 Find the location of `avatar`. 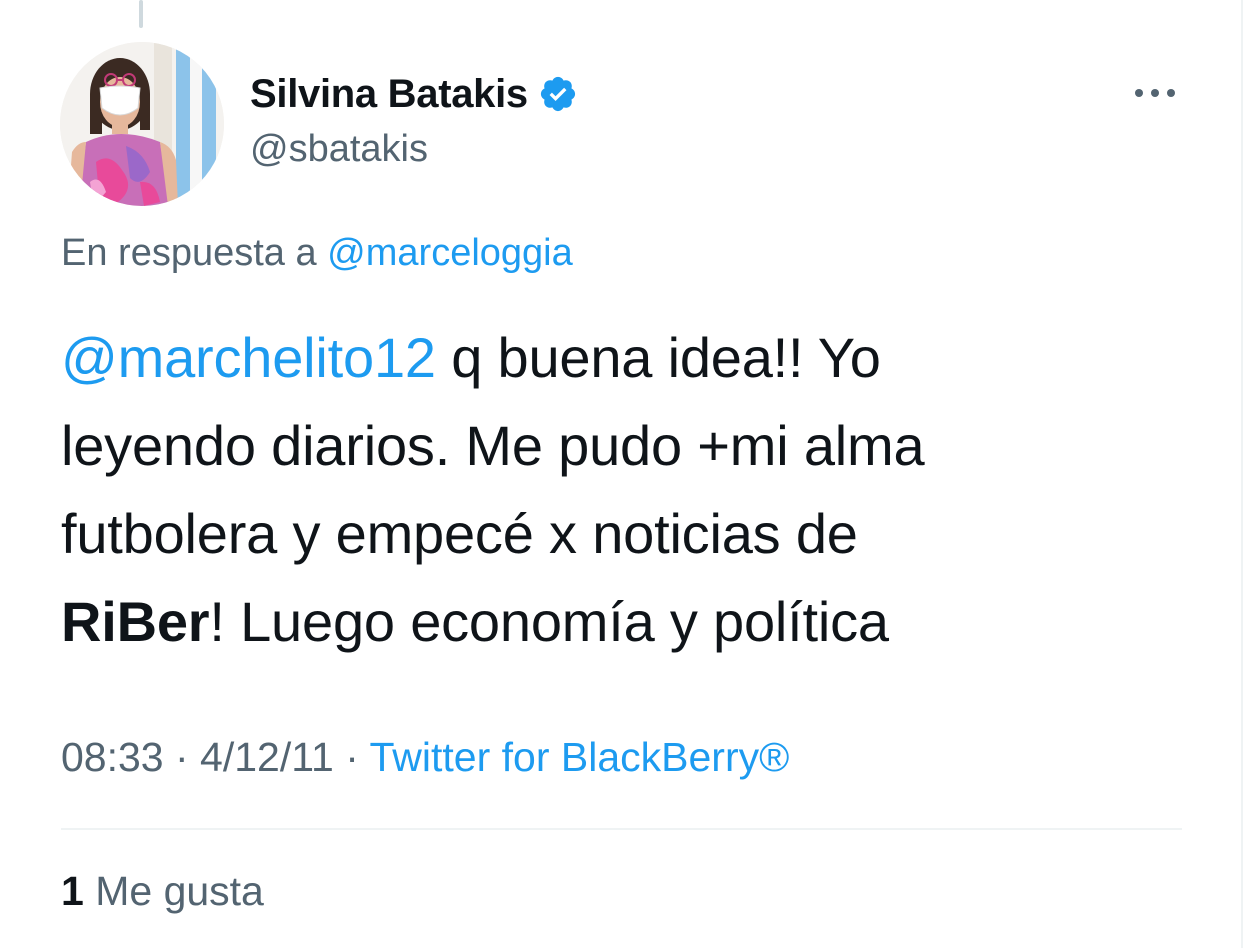

avatar is located at coordinates (142, 124).